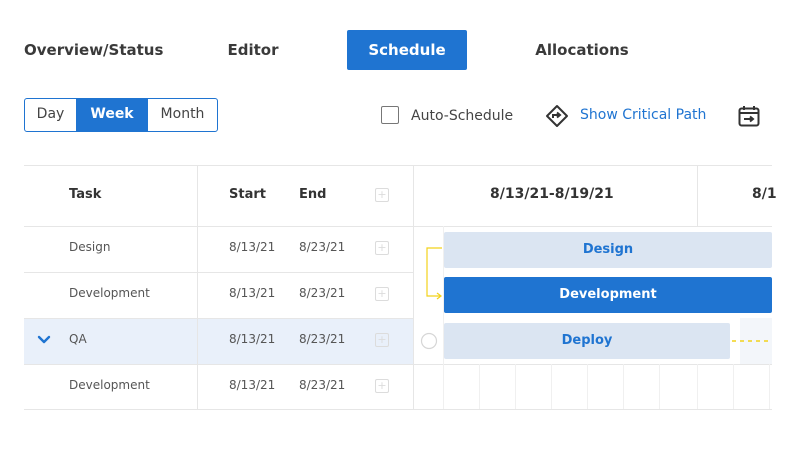 This screenshot has width=802, height=454. What do you see at coordinates (112, 115) in the screenshot?
I see `view-week-button: Week` at bounding box center [112, 115].